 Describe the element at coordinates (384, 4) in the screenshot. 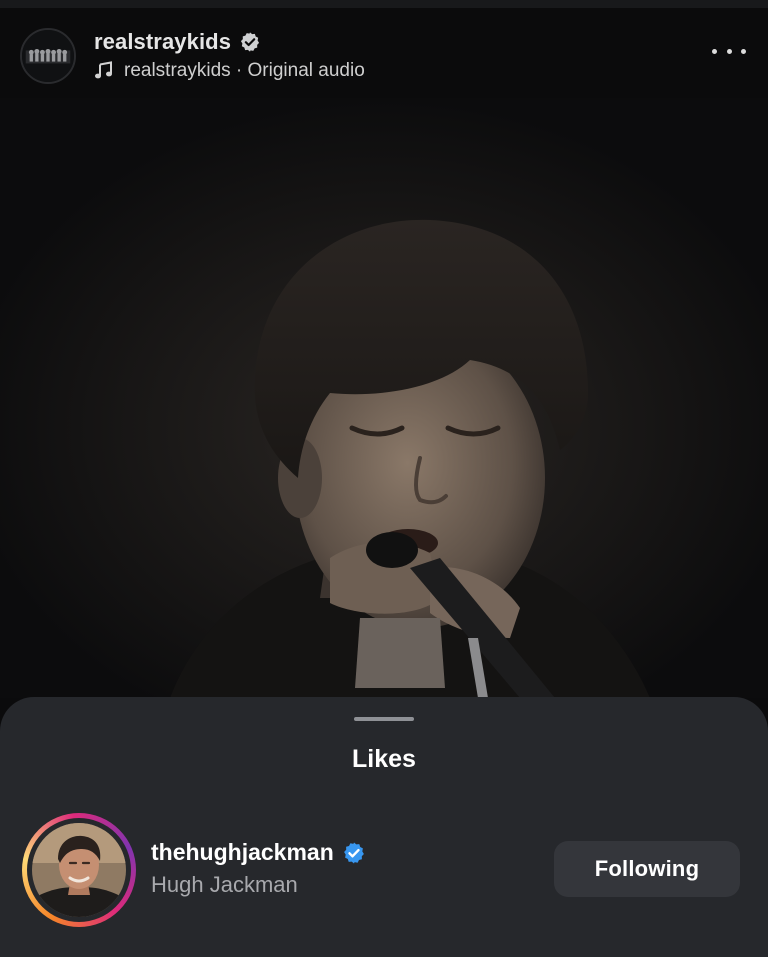

I see `top-divider` at that location.